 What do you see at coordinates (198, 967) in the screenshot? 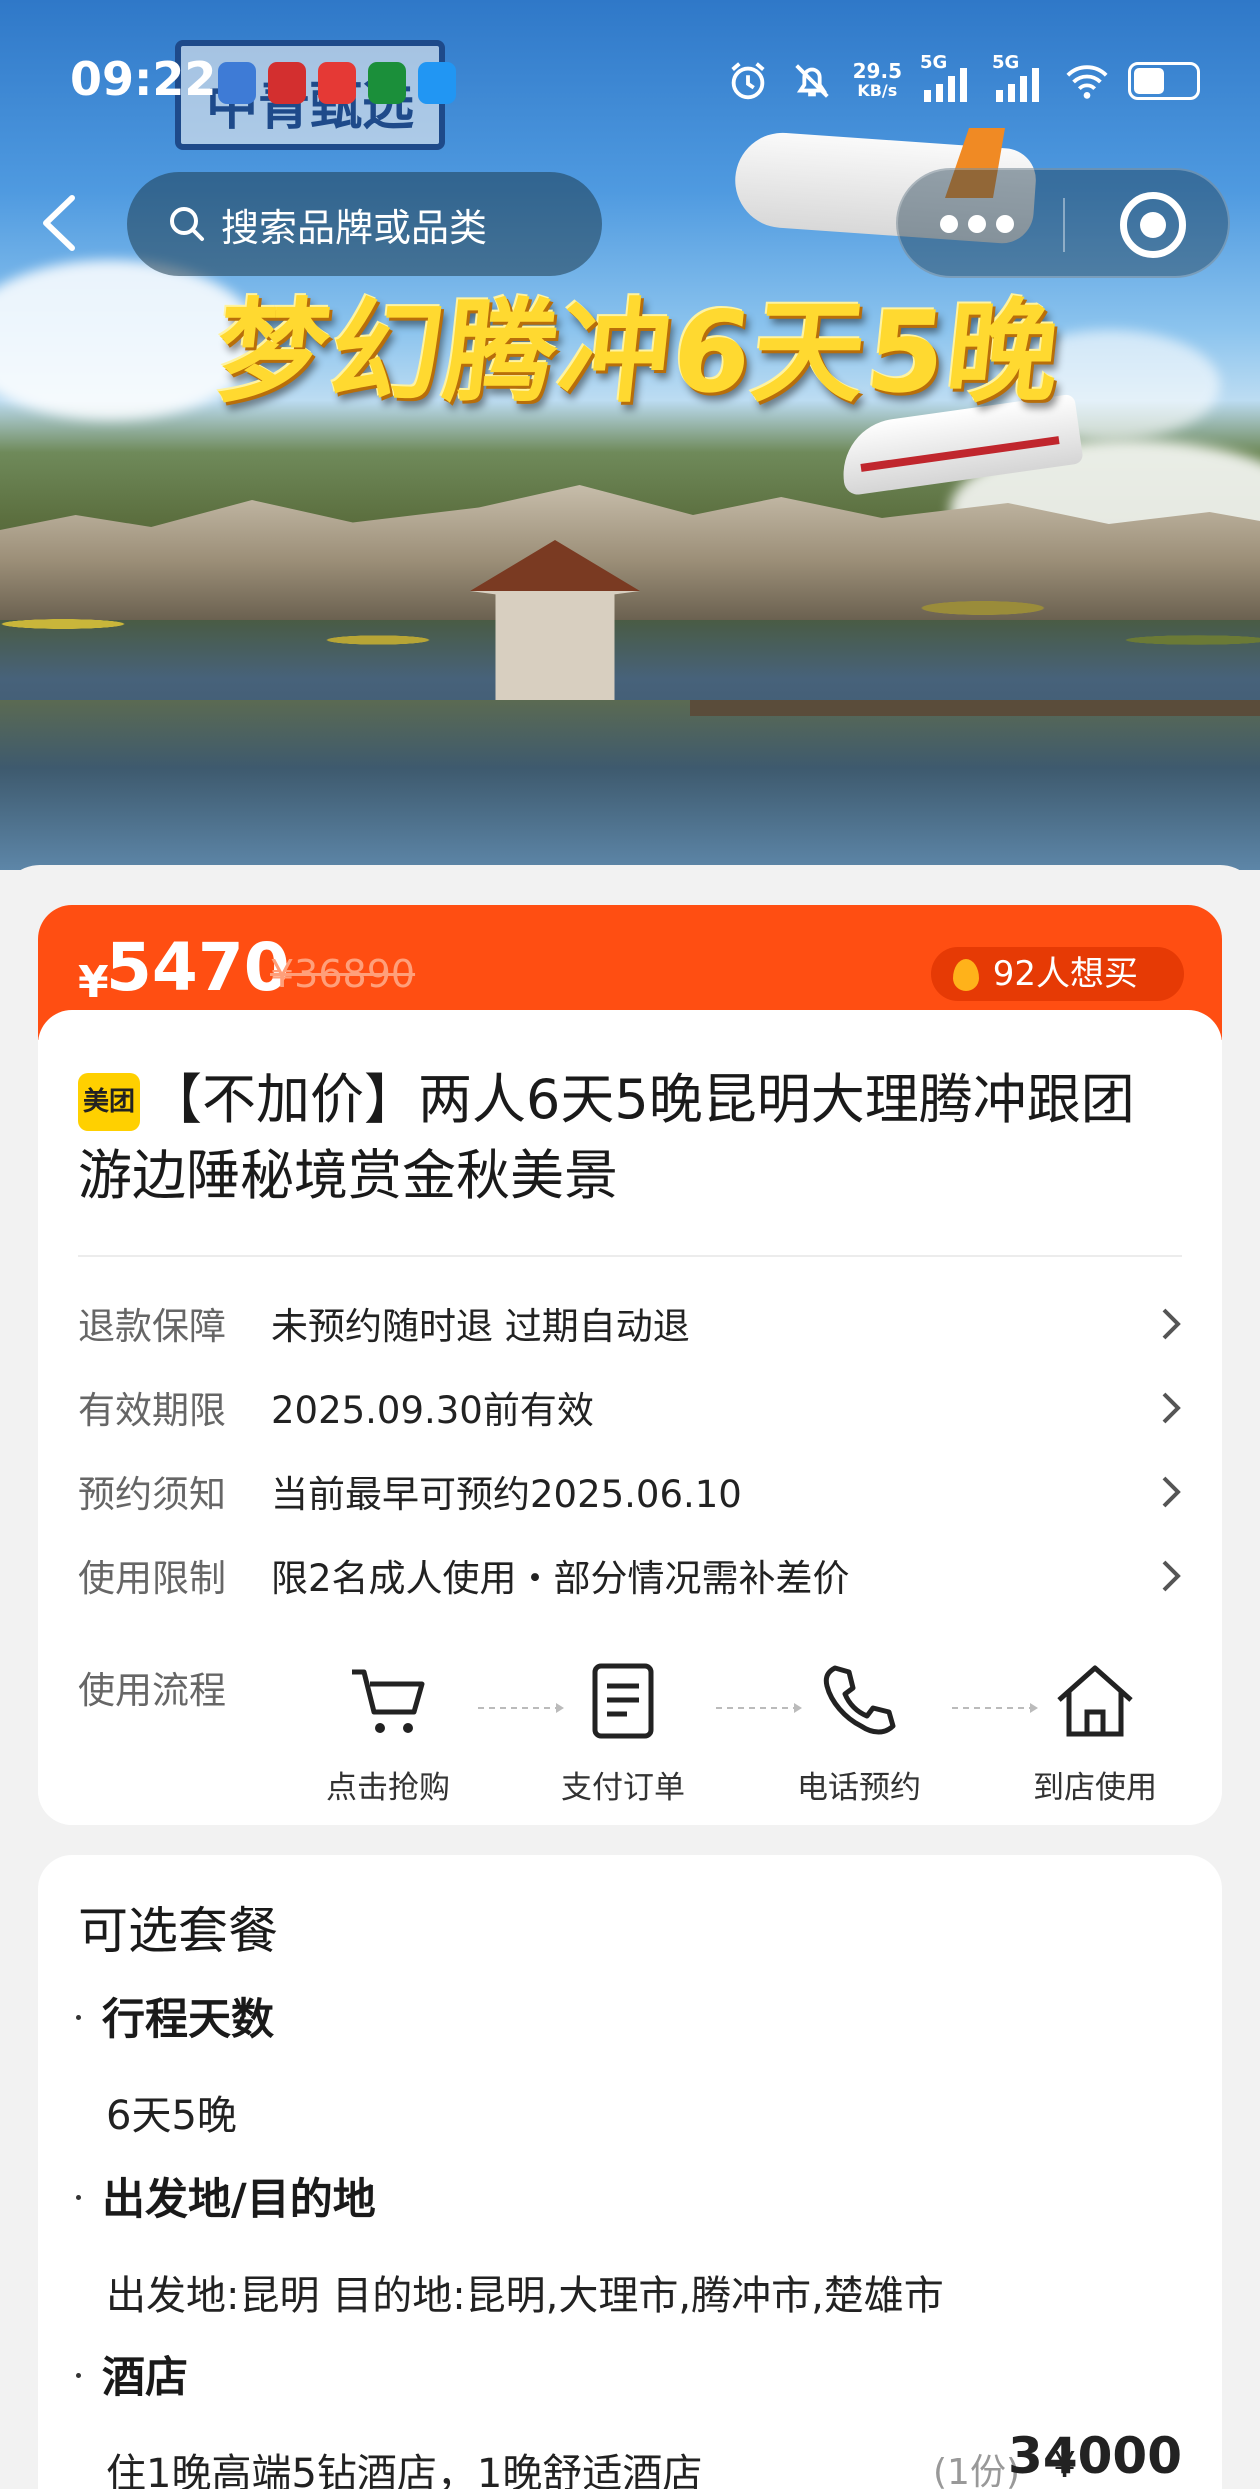
I see `current-price: 5470` at bounding box center [198, 967].